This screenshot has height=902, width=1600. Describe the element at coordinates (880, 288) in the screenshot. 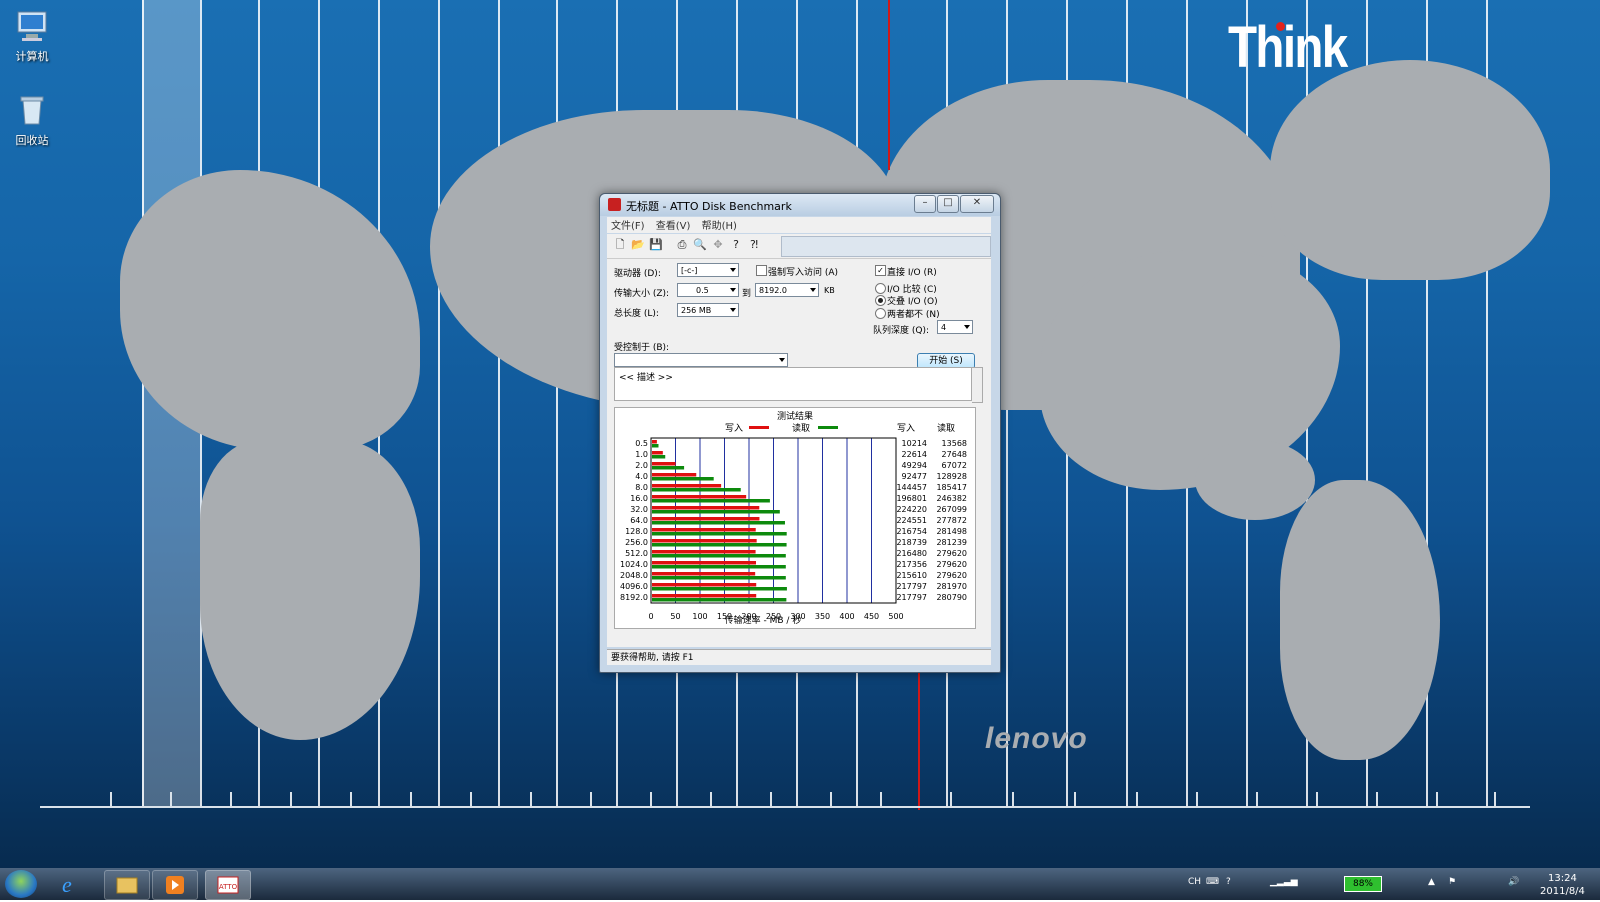

I see `io-compare-radio` at that location.